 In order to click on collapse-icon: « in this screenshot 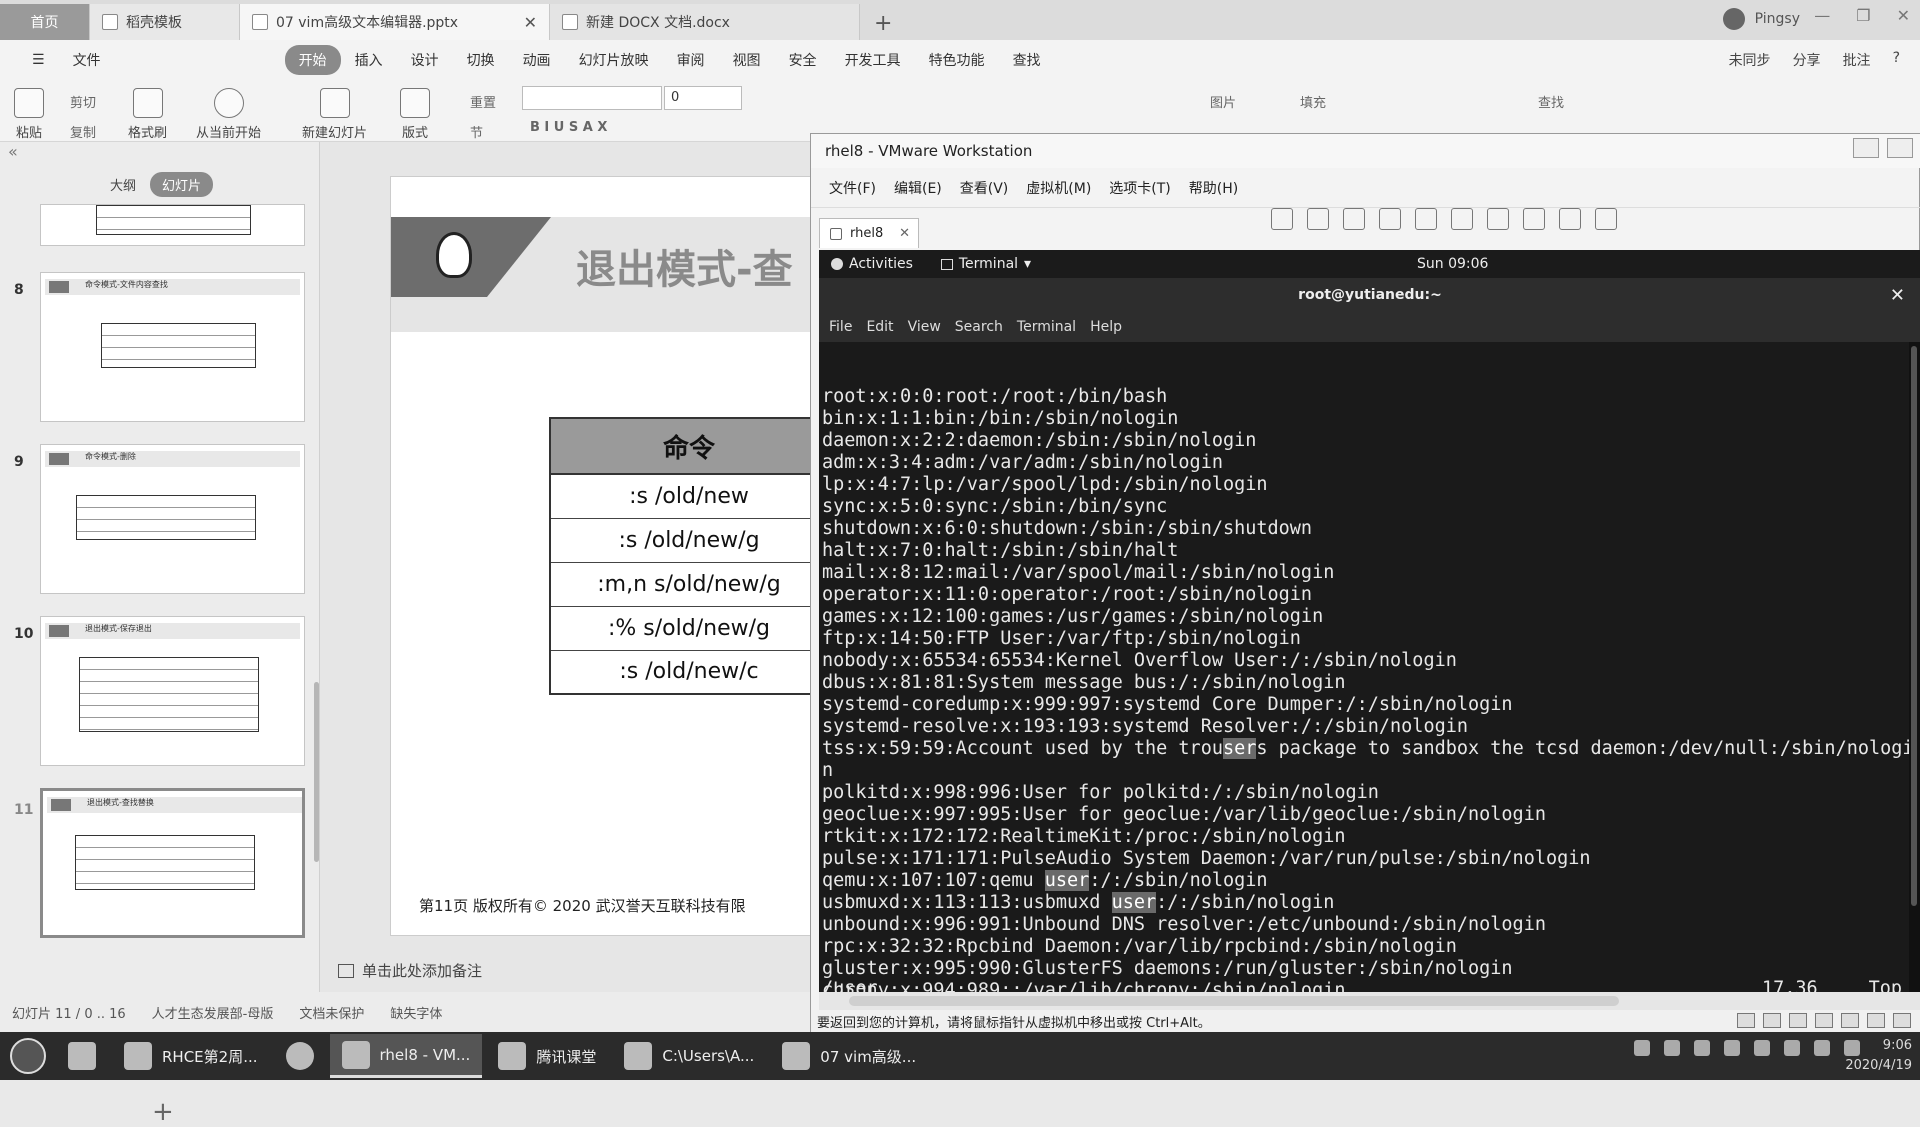, I will do `click(13, 151)`.